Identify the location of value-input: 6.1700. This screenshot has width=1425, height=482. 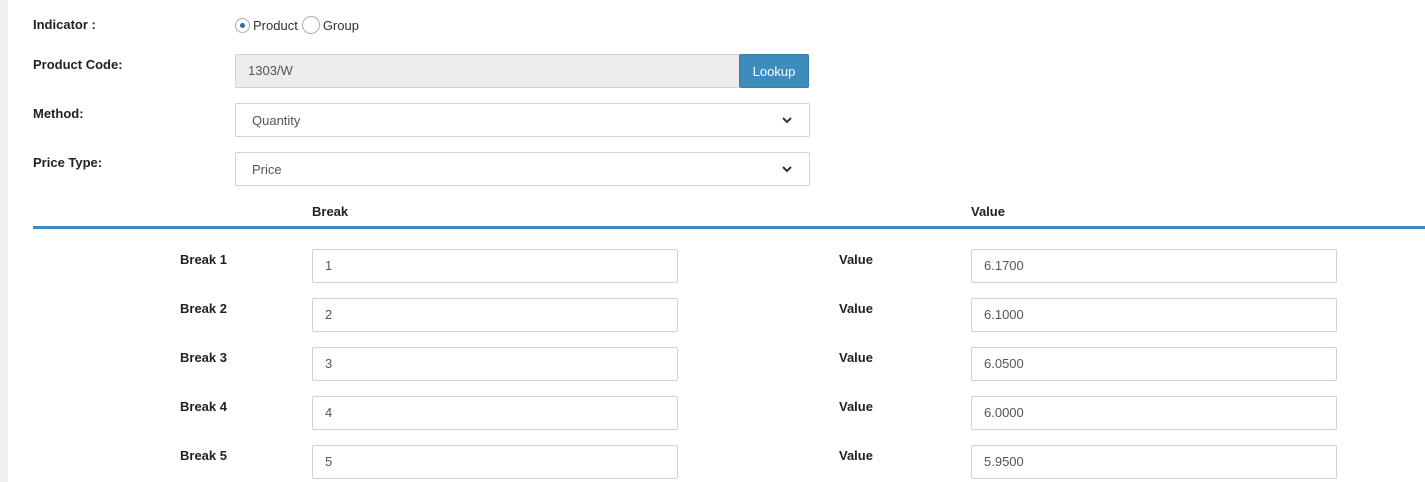
(1154, 266).